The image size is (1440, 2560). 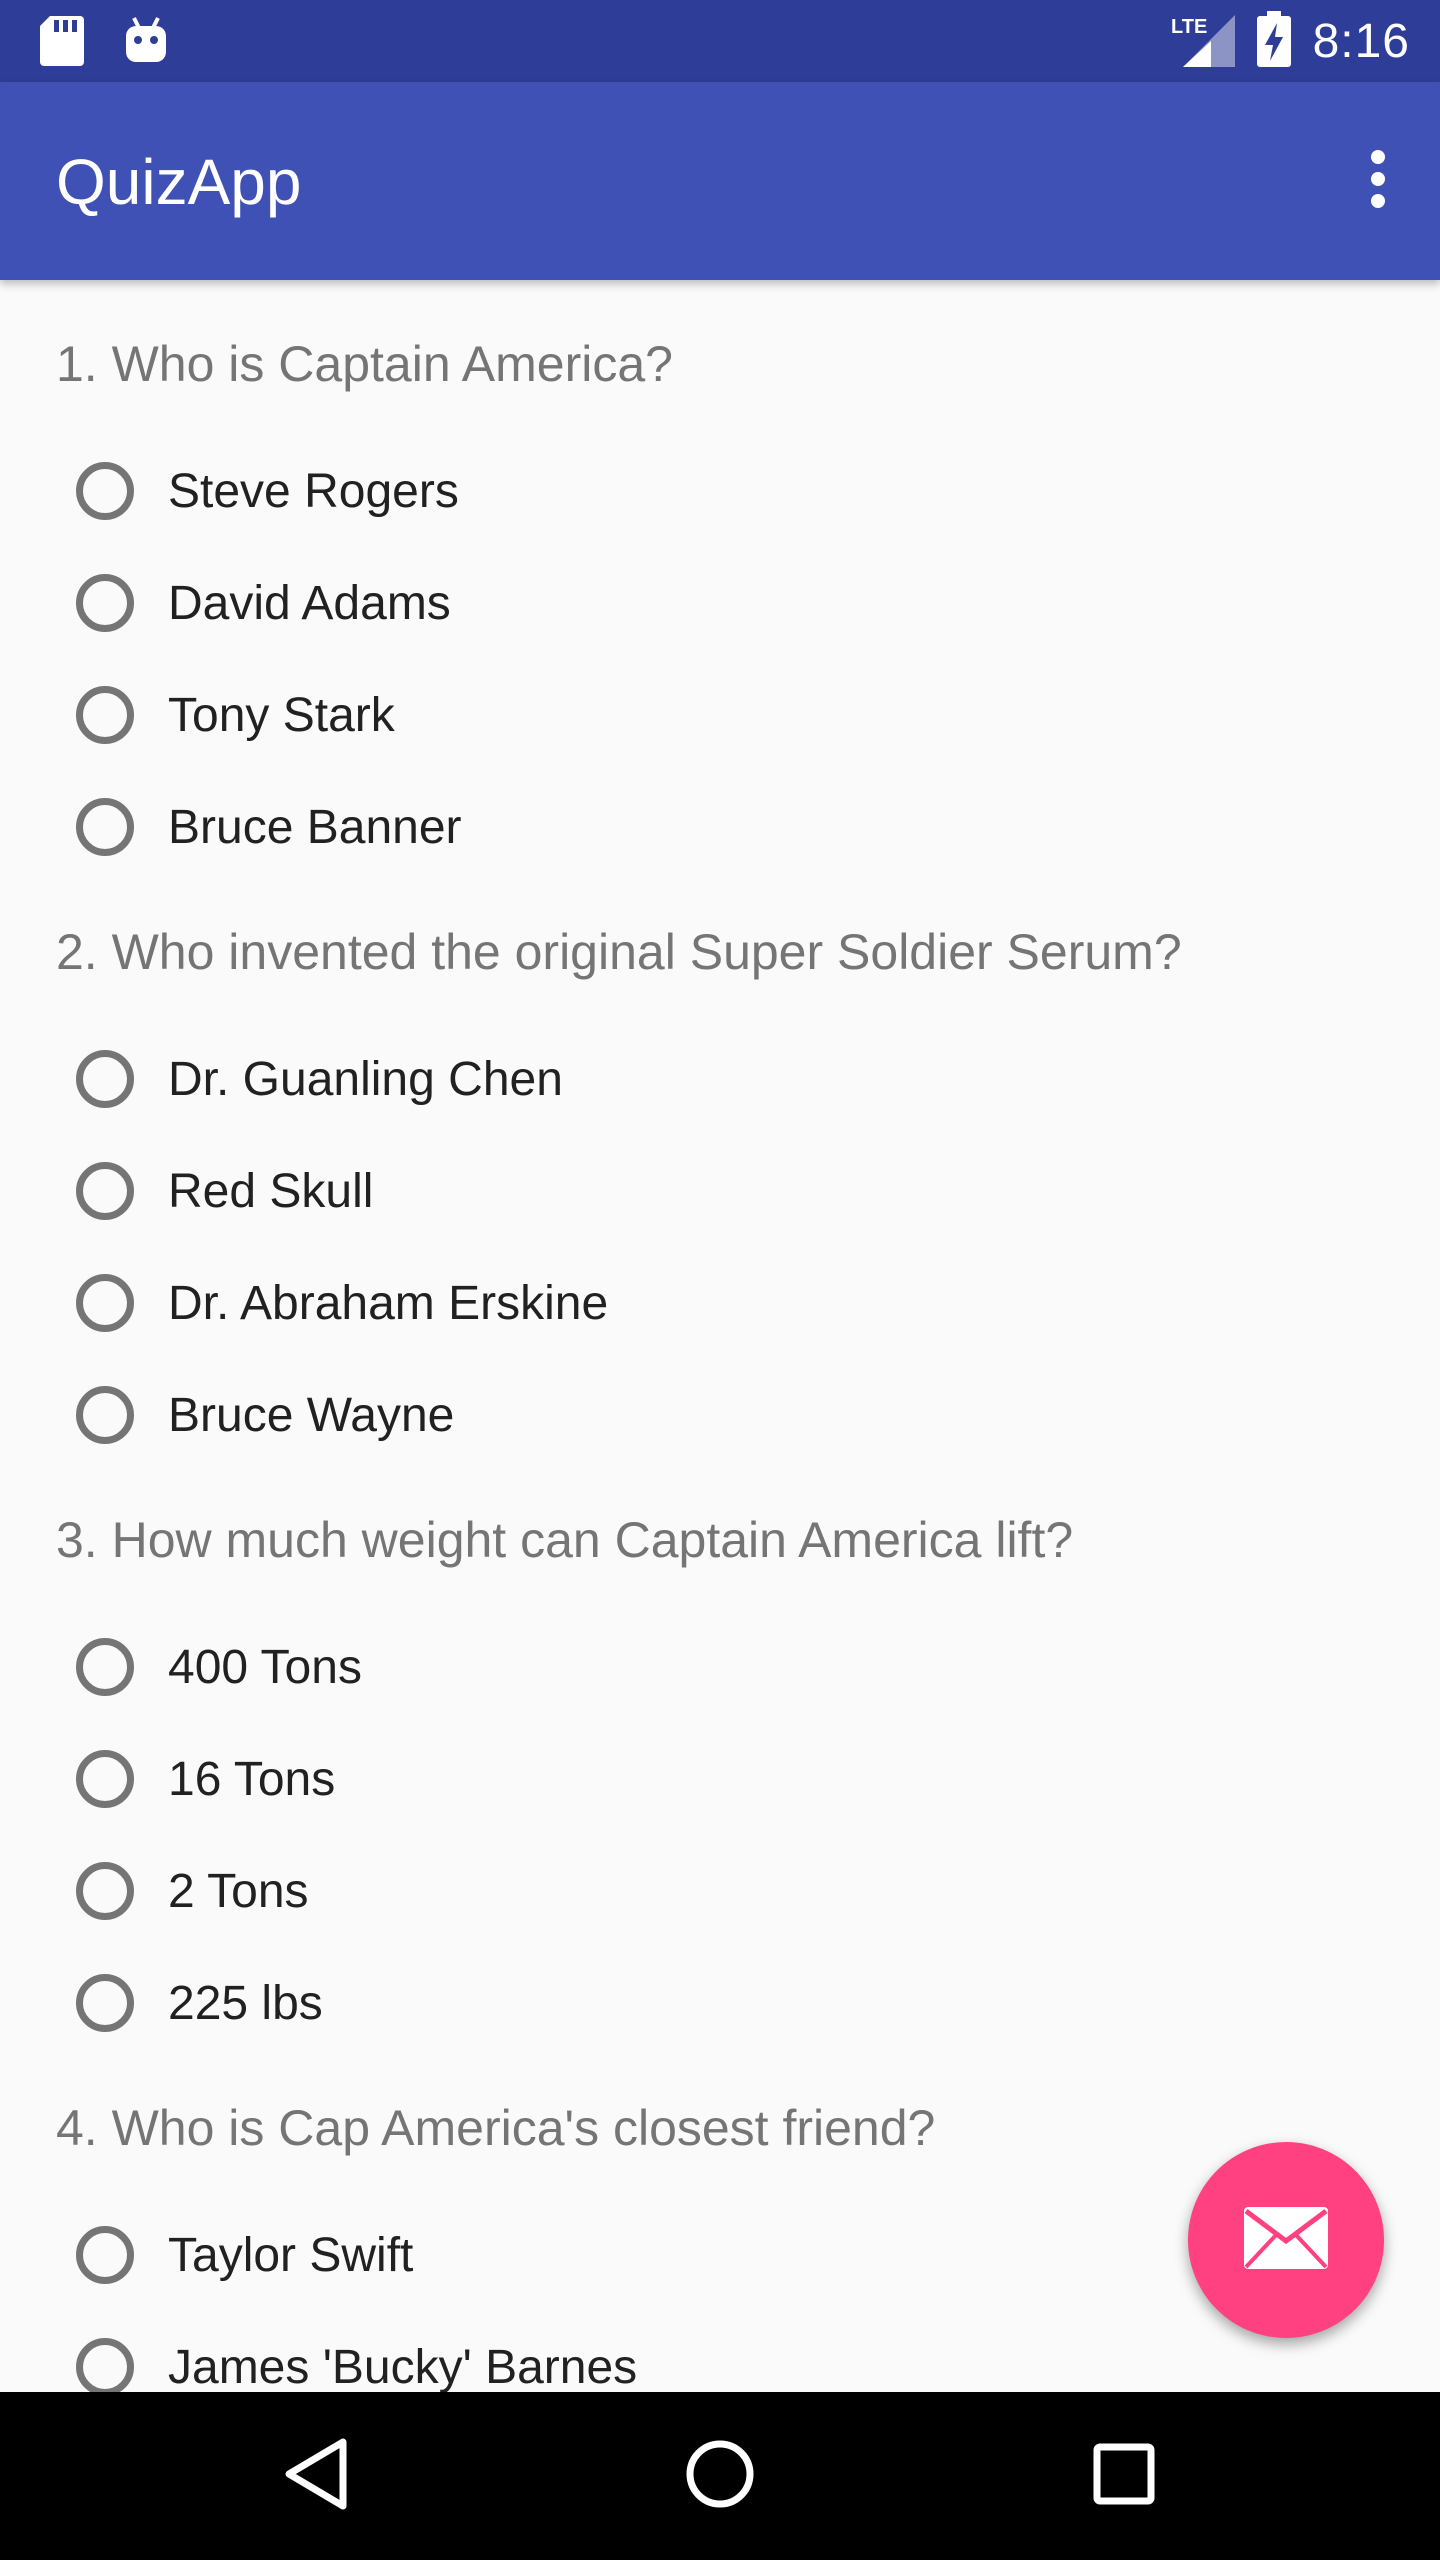 What do you see at coordinates (1189, 27) in the screenshot?
I see `svg-text: LTE` at bounding box center [1189, 27].